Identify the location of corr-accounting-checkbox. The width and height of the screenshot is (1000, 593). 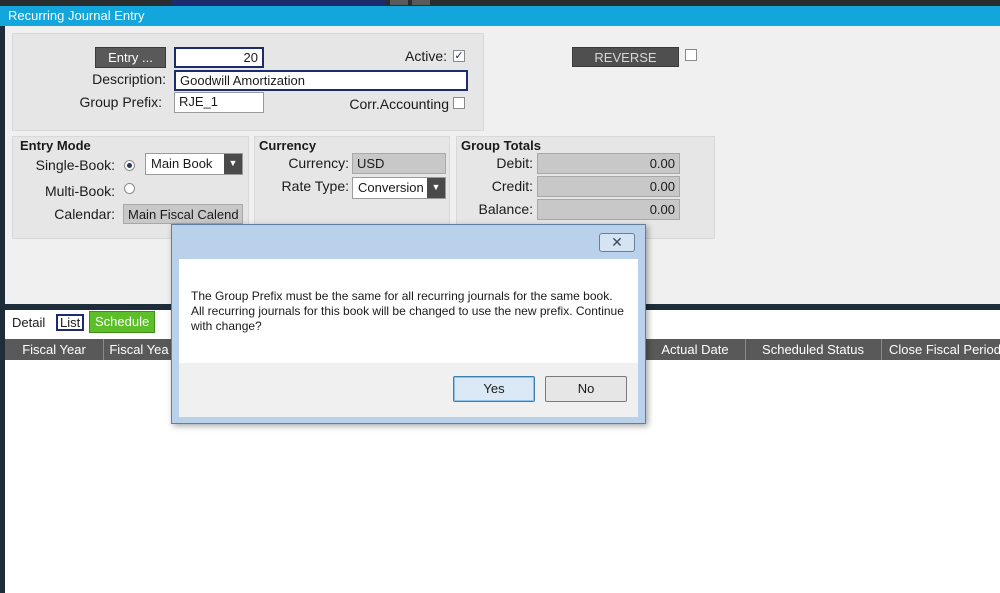
(459, 103).